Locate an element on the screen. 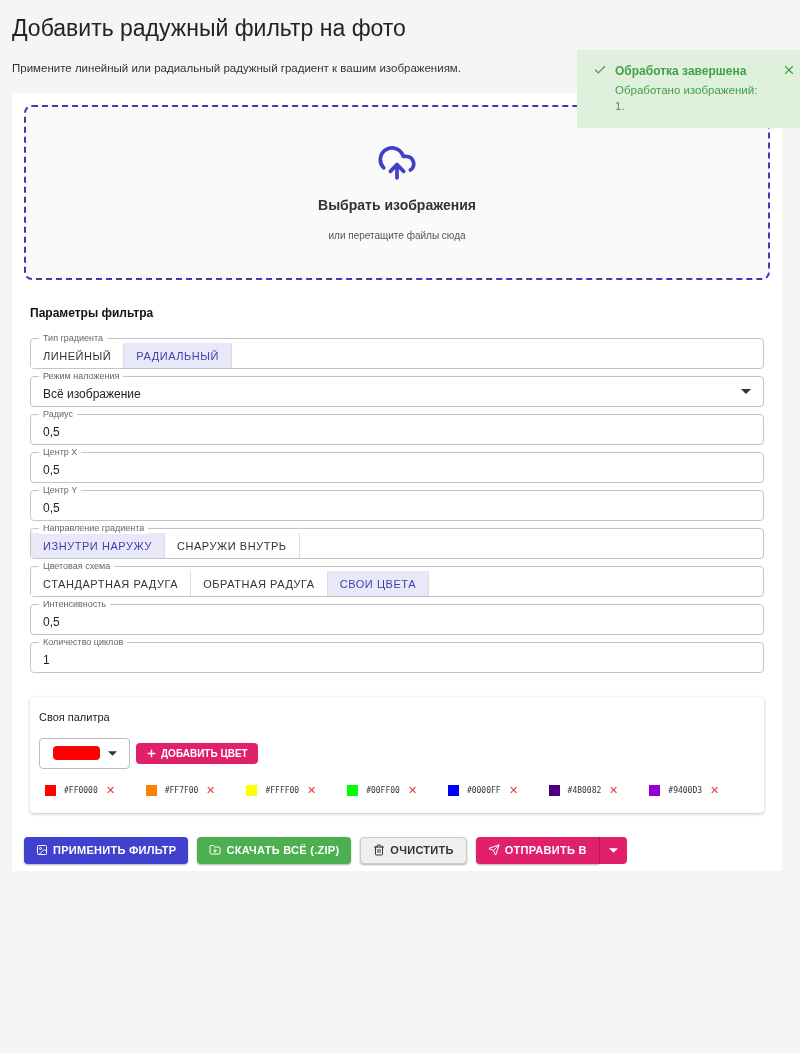 The height and width of the screenshot is (1053, 800). send-icon is located at coordinates (493, 850).